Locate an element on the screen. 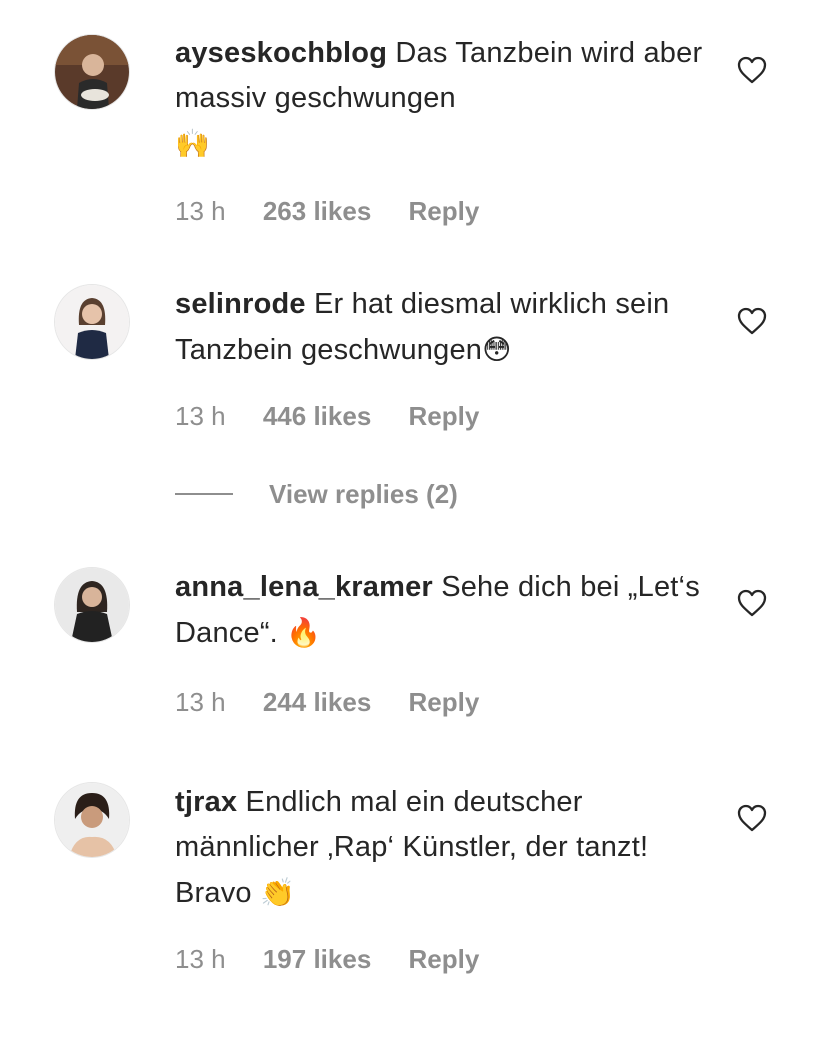 The image size is (820, 1064). comment-username: anna_lena_kramer is located at coordinates (304, 587).